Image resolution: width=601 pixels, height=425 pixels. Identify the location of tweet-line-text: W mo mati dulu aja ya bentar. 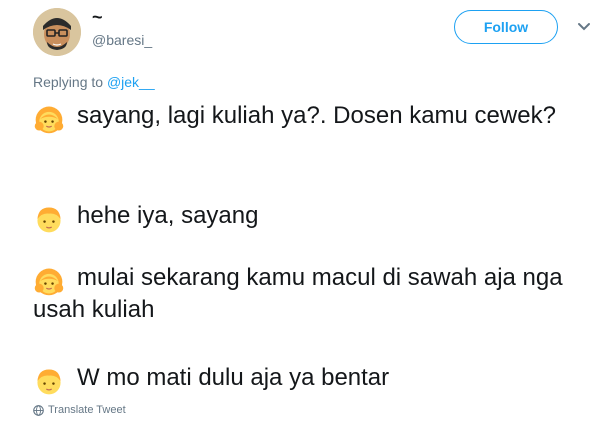
(233, 377).